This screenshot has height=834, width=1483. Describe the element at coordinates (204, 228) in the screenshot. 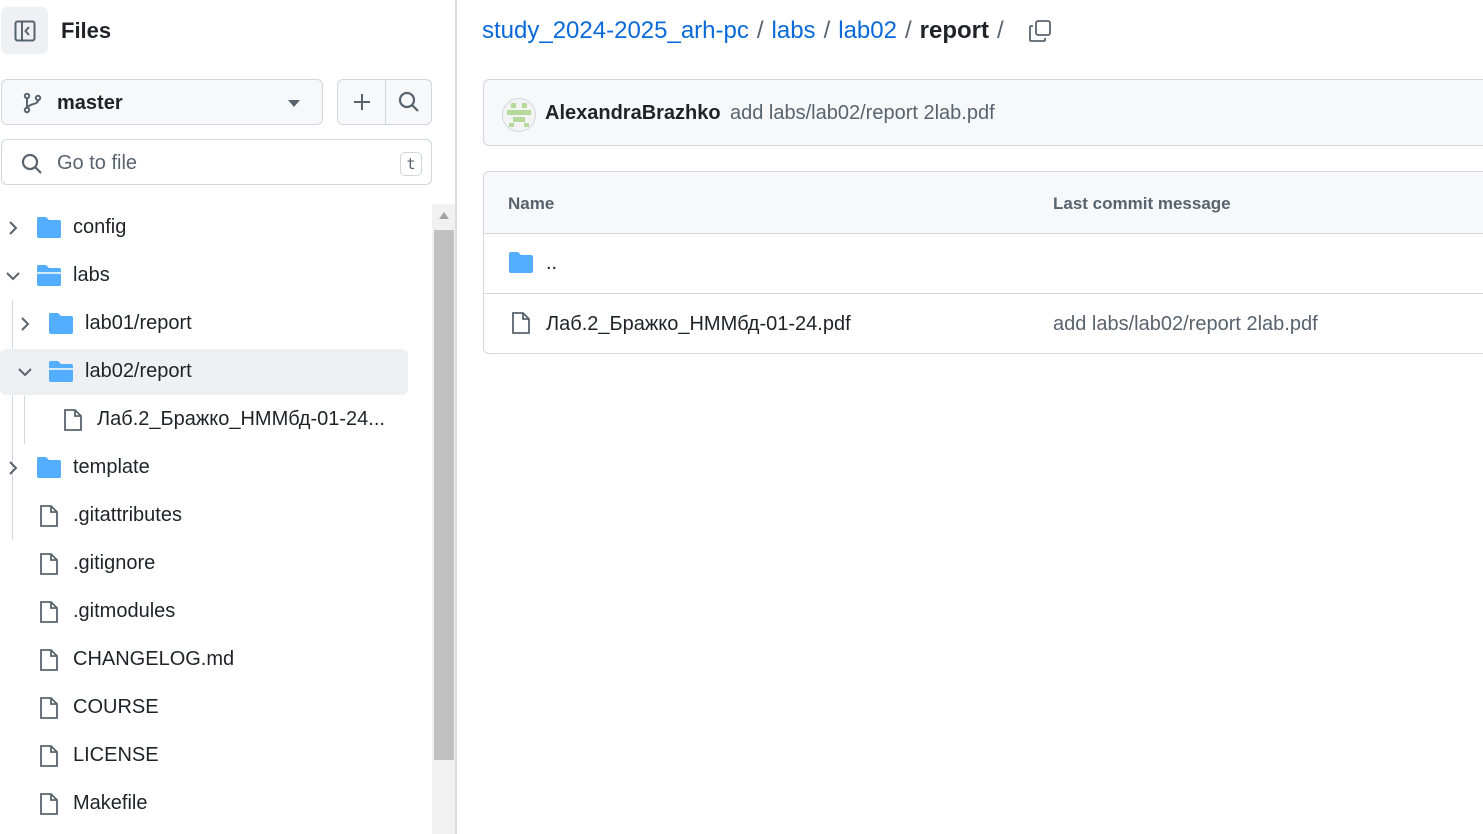

I see `tree-item-config: config` at that location.